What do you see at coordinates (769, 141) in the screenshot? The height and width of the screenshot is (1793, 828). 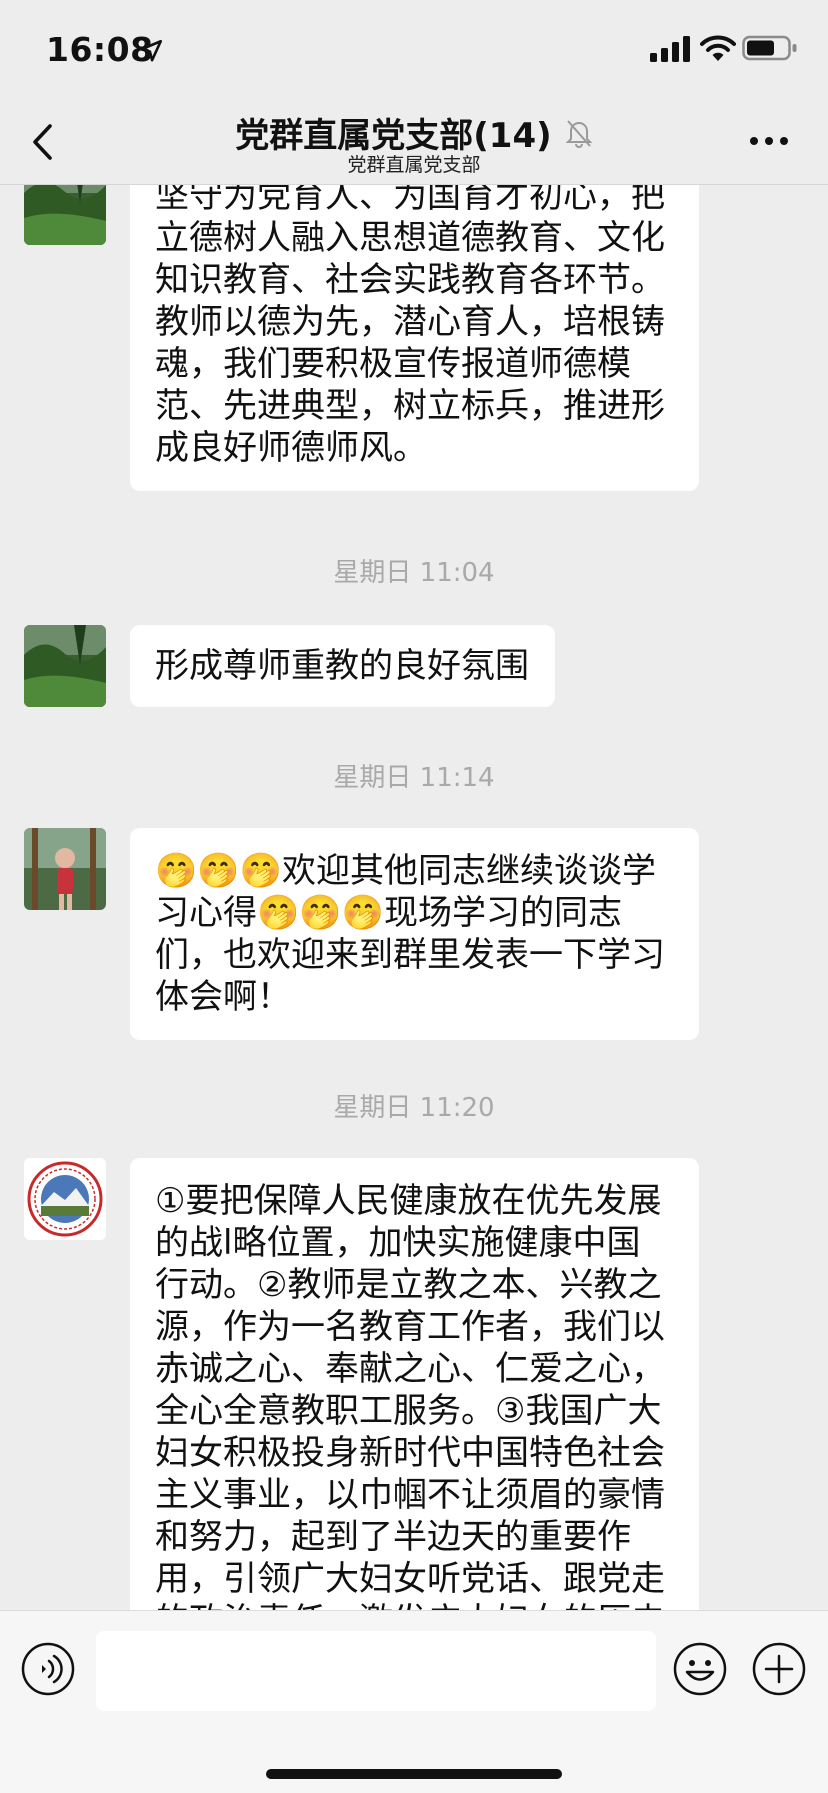 I see `more-dots-icon` at bounding box center [769, 141].